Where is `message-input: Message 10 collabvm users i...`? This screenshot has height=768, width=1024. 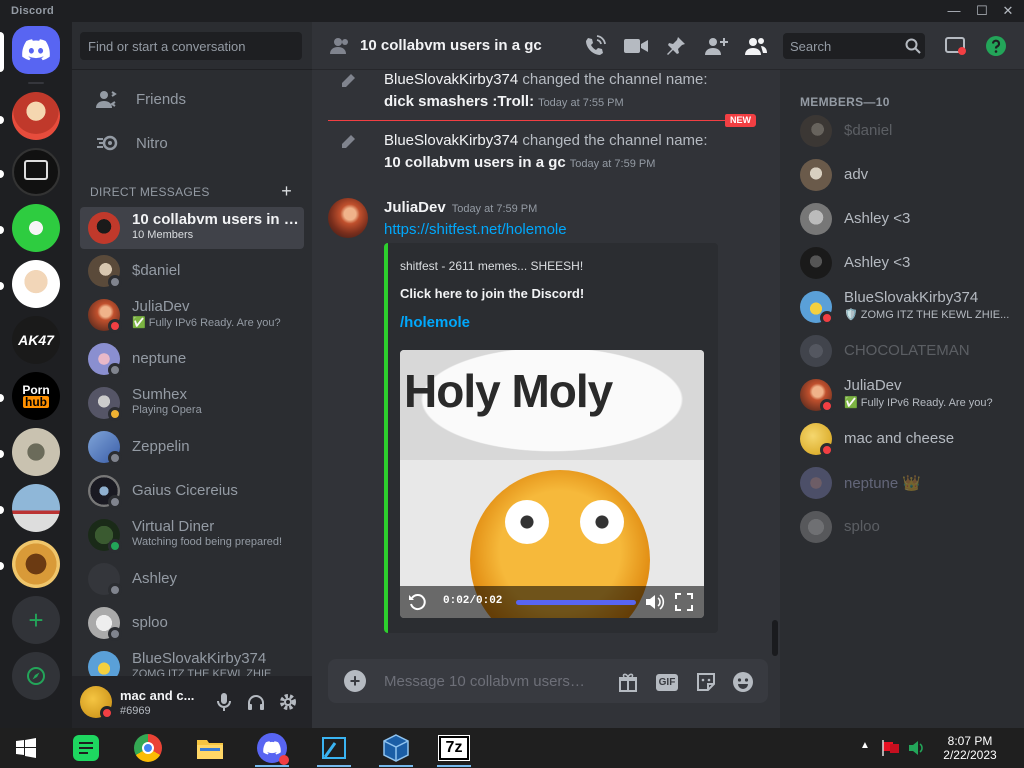
message-input: Message 10 collabvm users i... is located at coordinates (486, 681).